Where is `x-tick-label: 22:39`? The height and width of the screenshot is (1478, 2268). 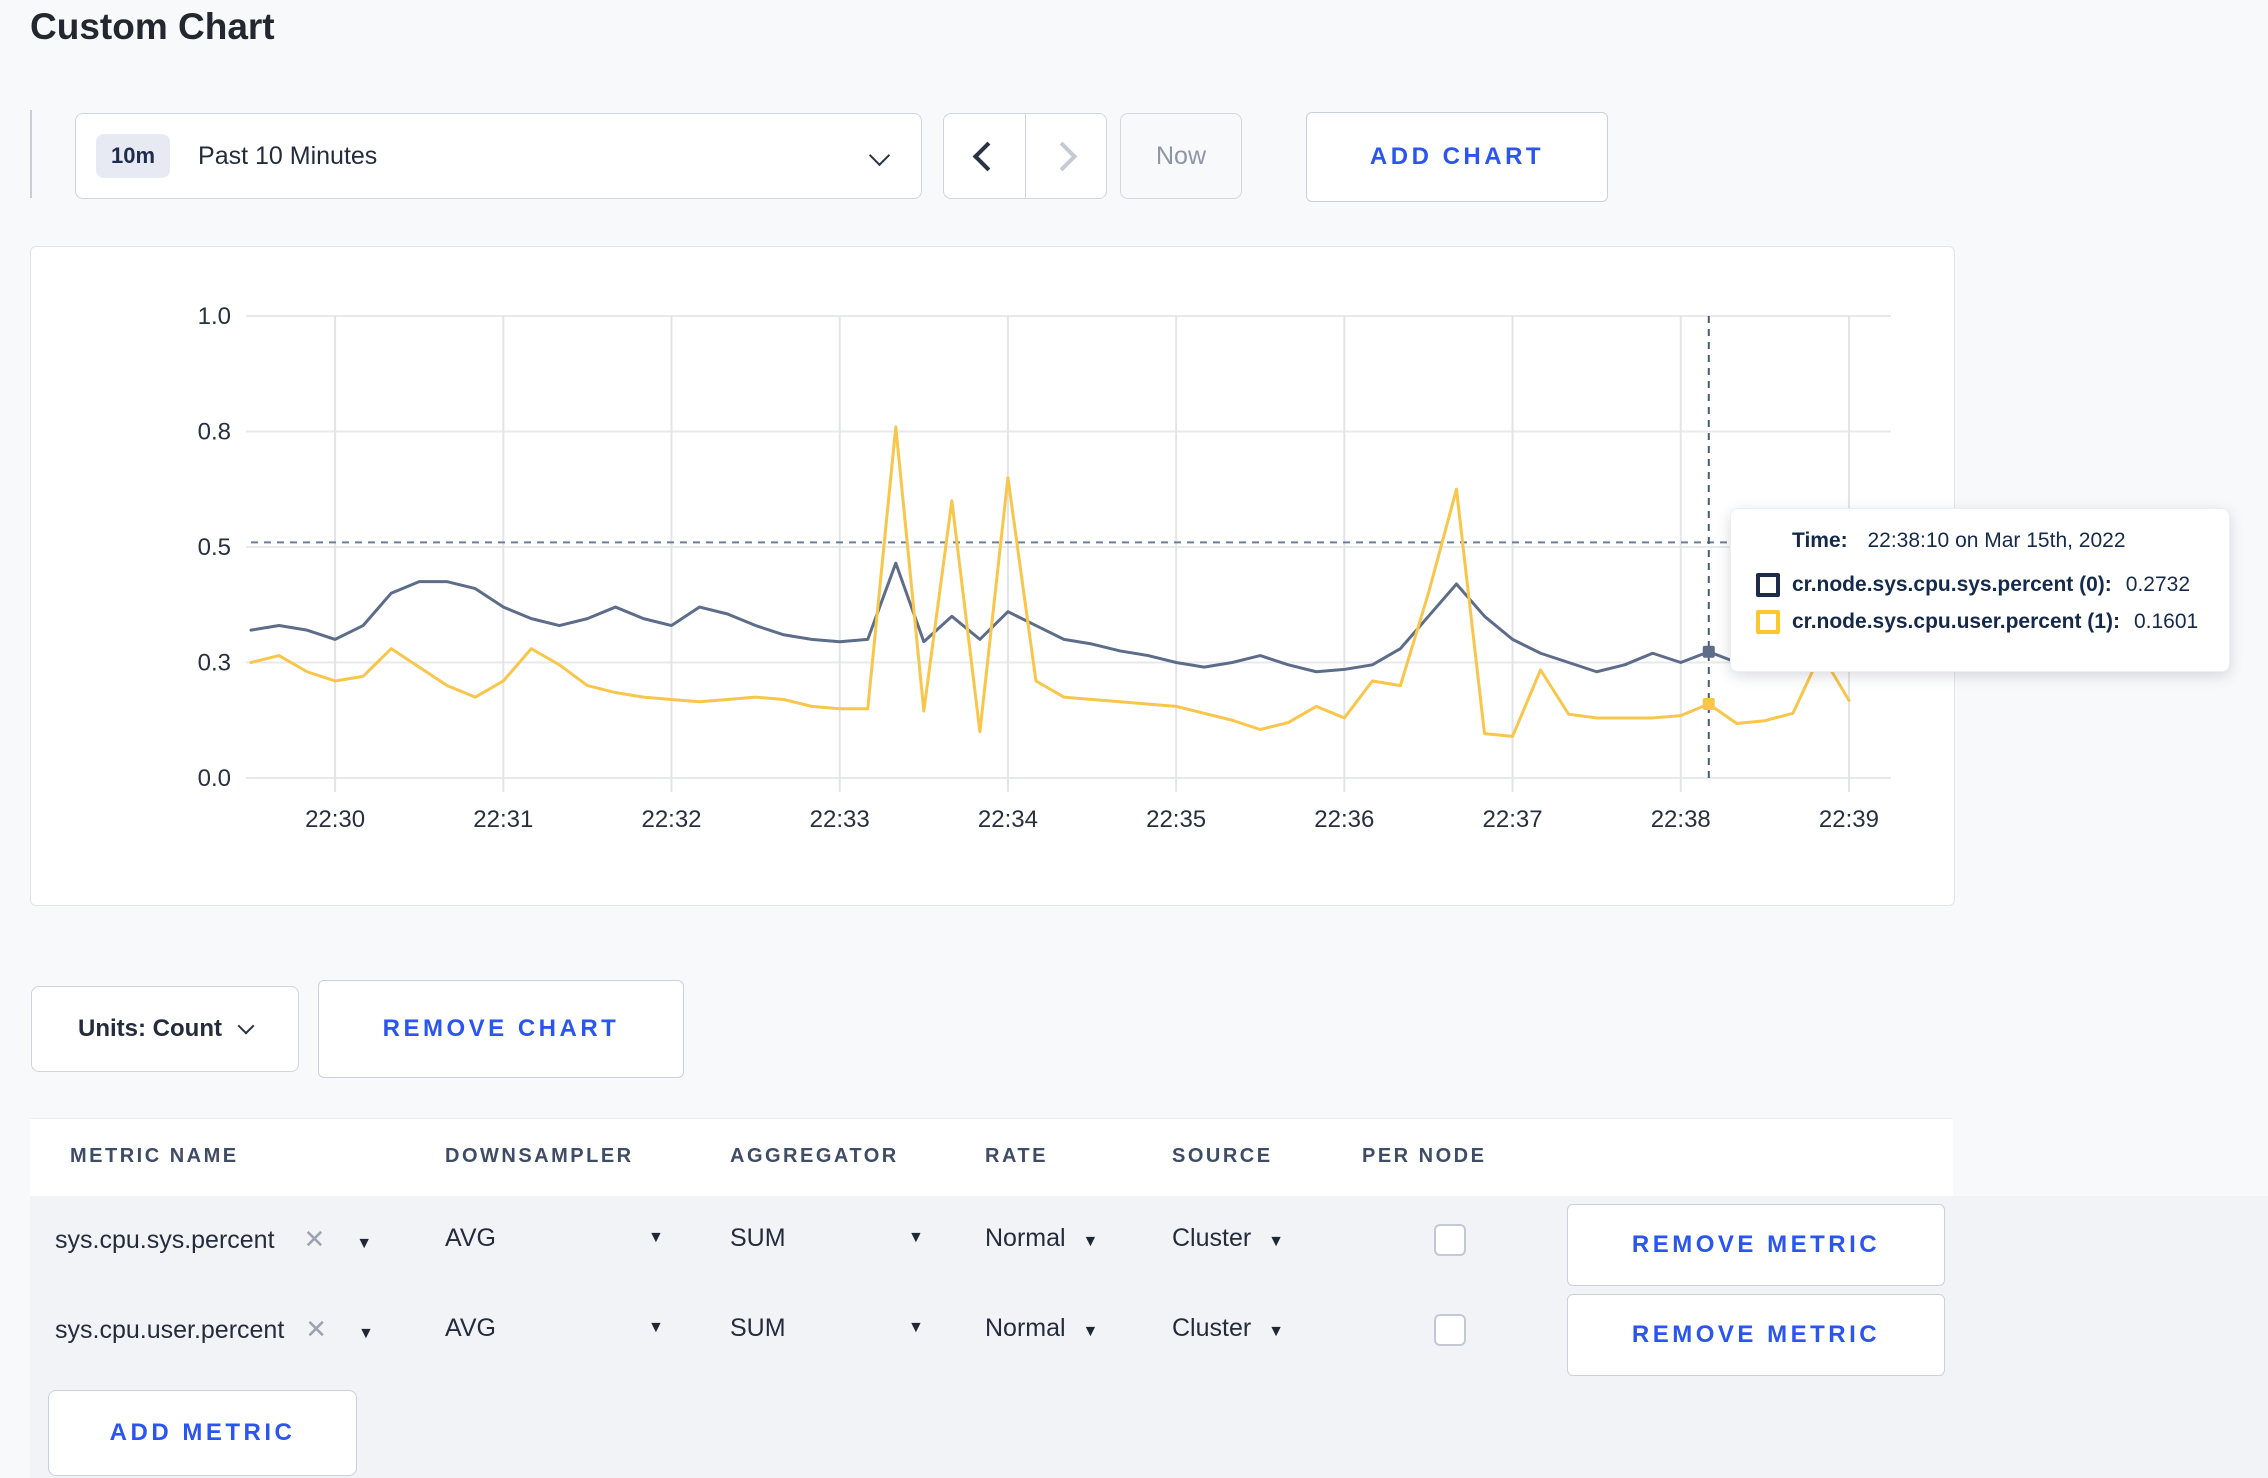 x-tick-label: 22:39 is located at coordinates (1849, 819).